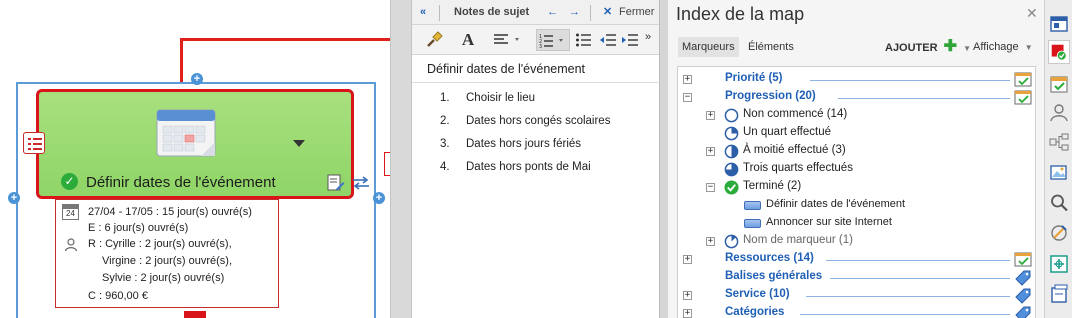 This screenshot has width=1072, height=318. Describe the element at coordinates (195, 314) in the screenshot. I see `adjacent-topic-edge` at that location.